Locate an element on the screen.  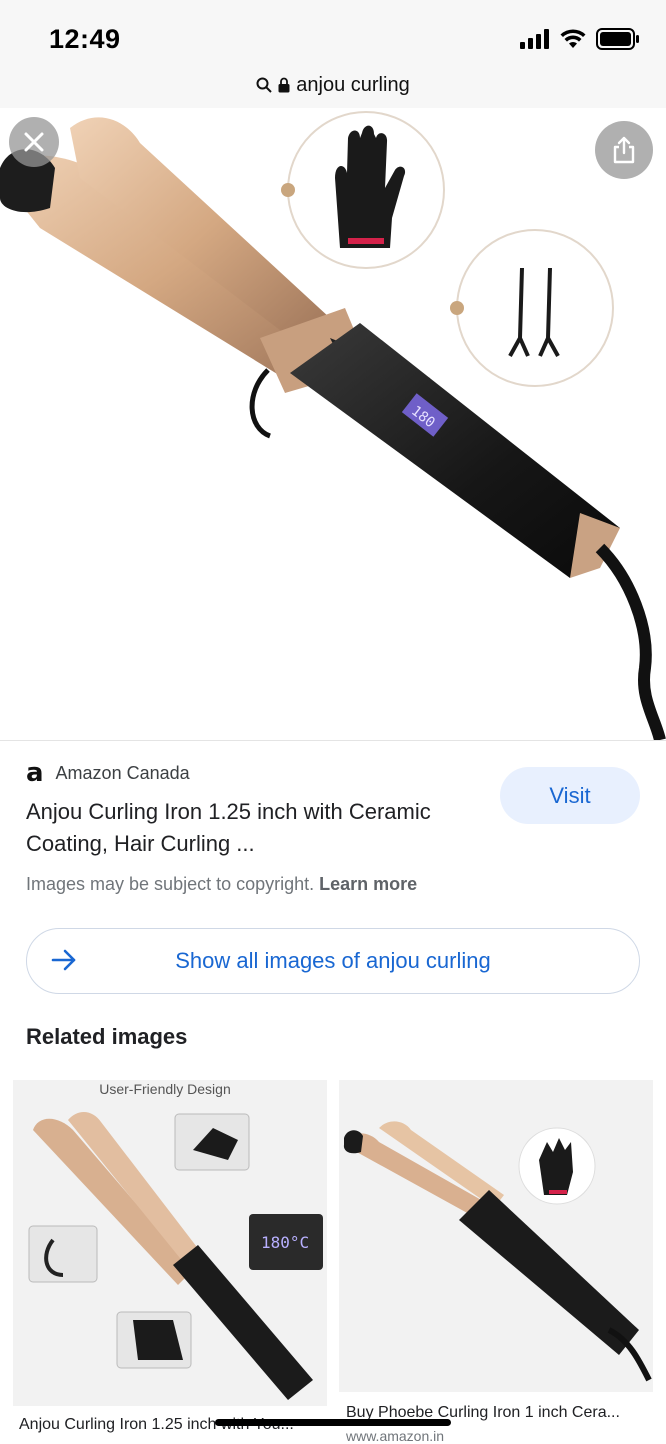
signal-icon is located at coordinates (534, 39).